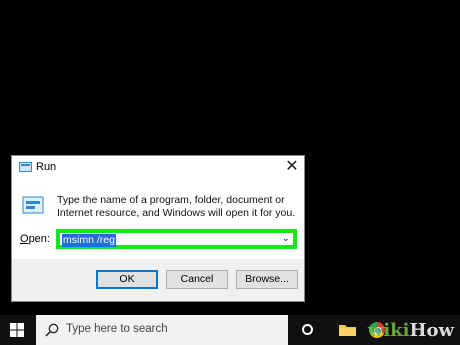  What do you see at coordinates (35, 239) in the screenshot?
I see `open-label: Open:` at bounding box center [35, 239].